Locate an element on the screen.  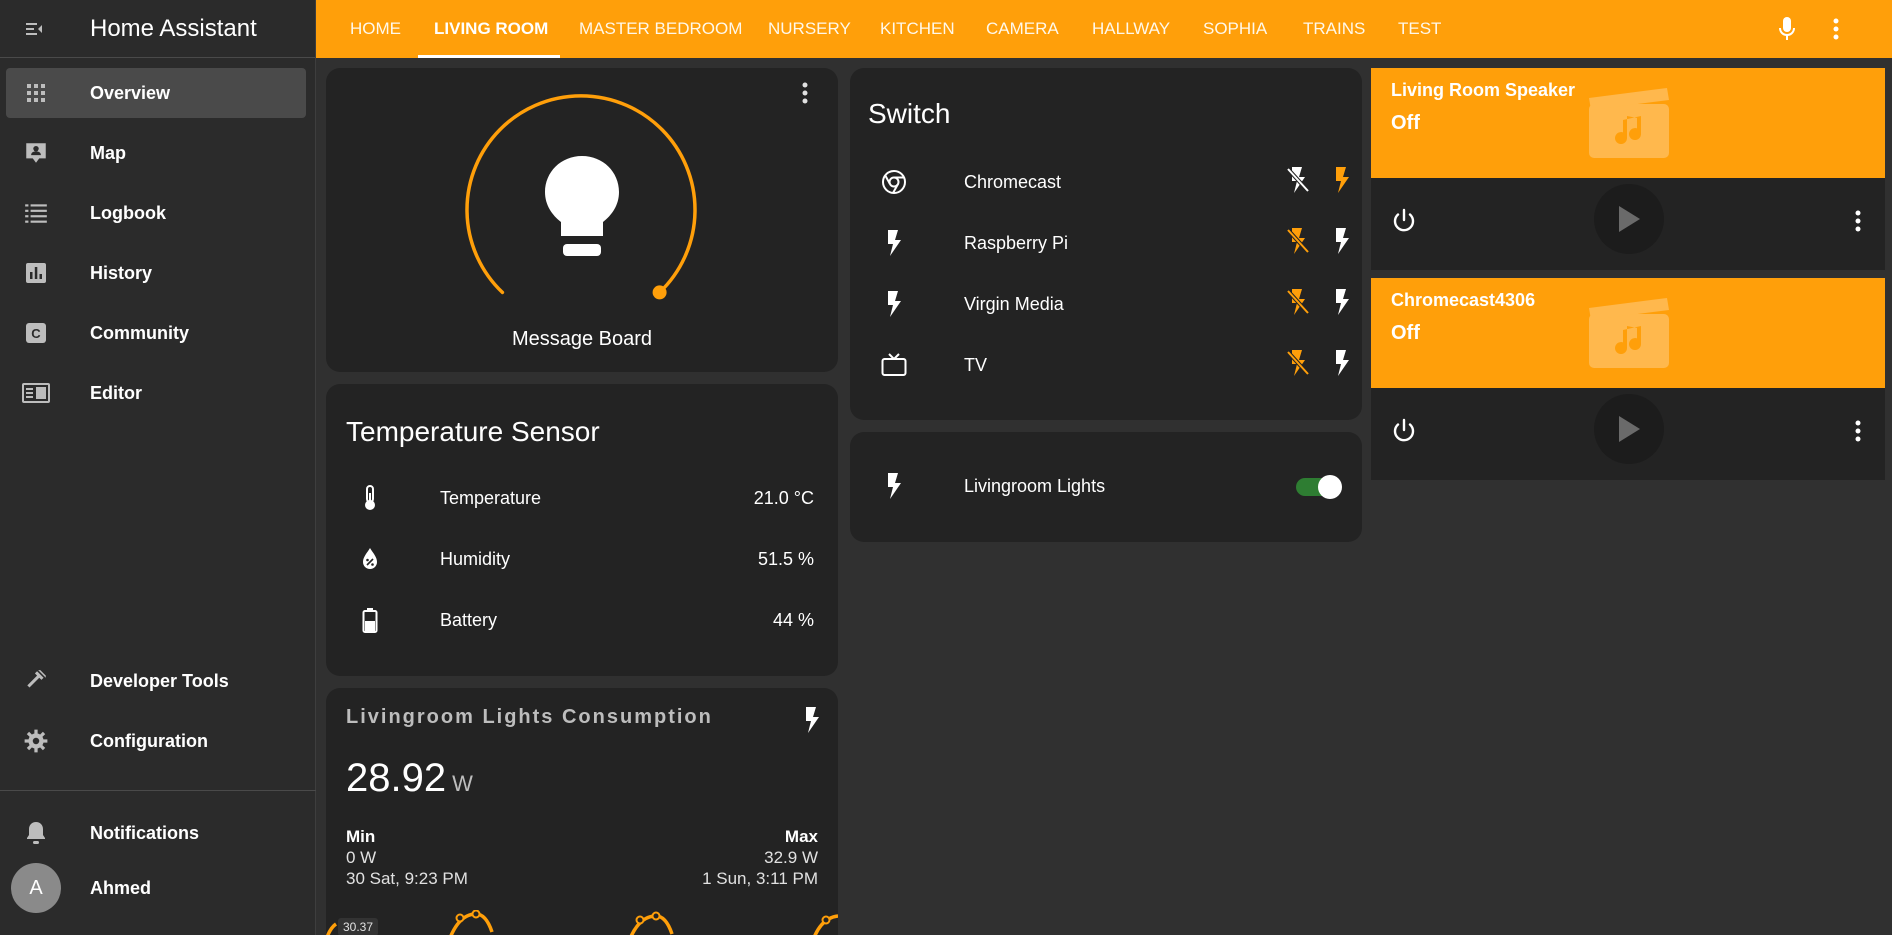
tab-camera: CAMERA is located at coordinates (1022, 29).